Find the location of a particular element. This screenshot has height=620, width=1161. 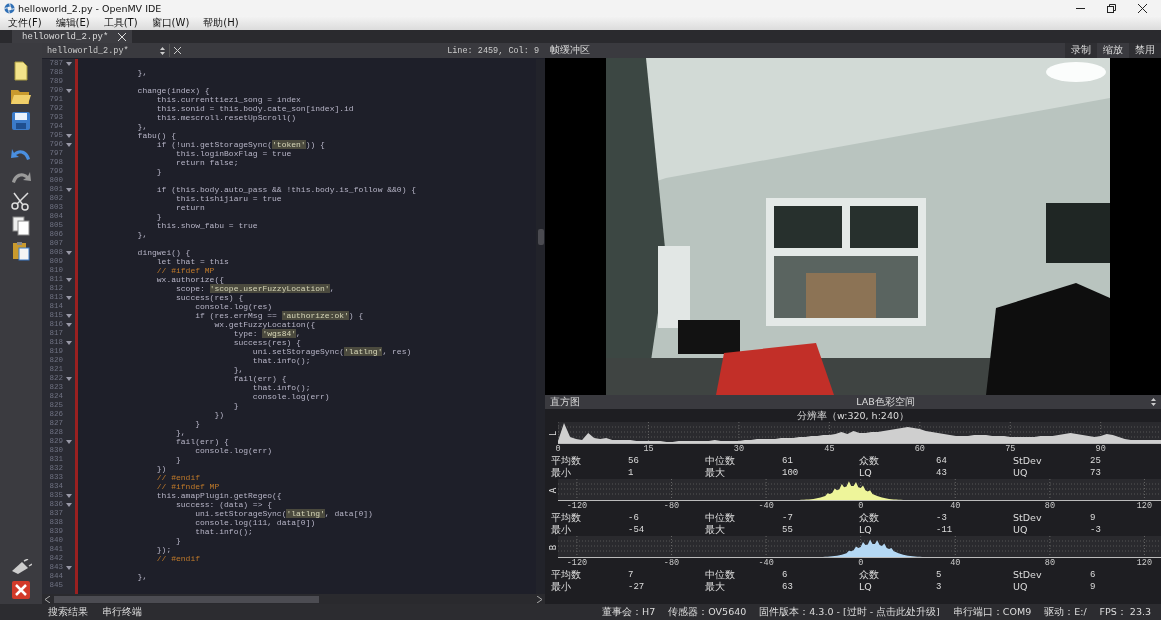

file-selector: helloworld_2.py* is located at coordinates (106, 50).